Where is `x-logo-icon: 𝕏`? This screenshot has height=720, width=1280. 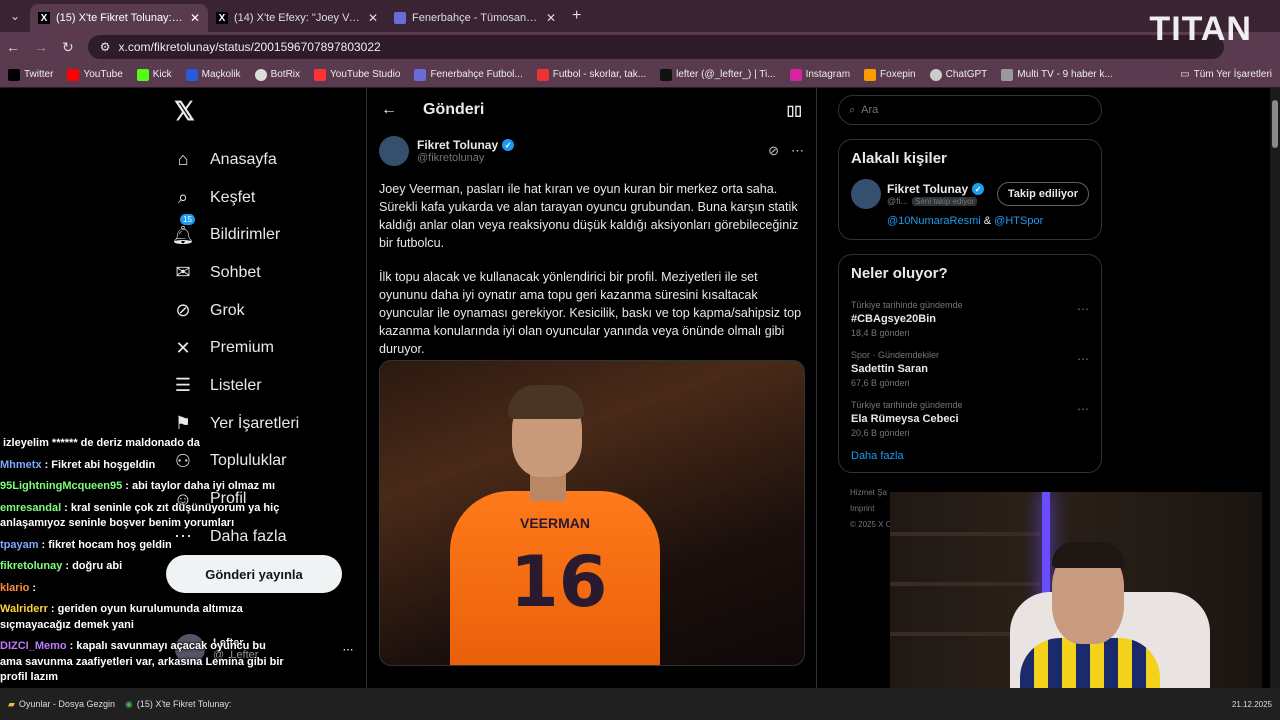
x-logo-icon: 𝕏 is located at coordinates (267, 111).